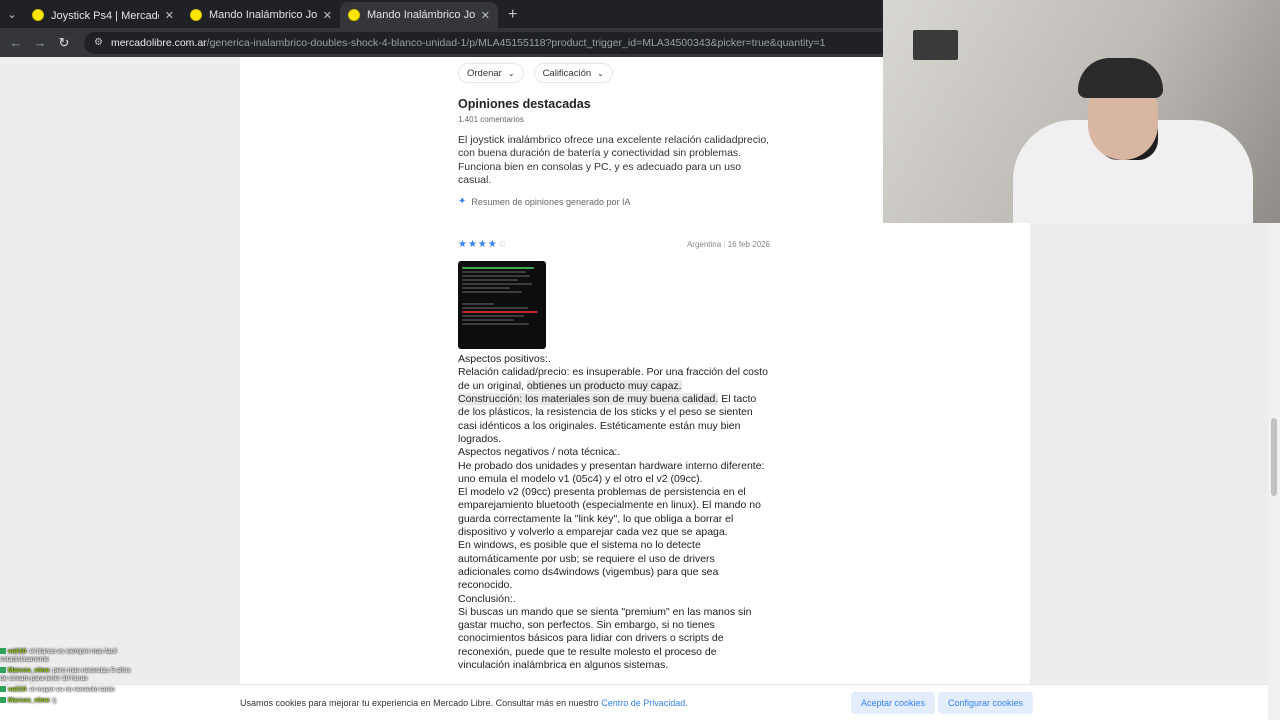 This screenshot has width=1280, height=720. Describe the element at coordinates (484, 73) in the screenshot. I see `sort-label: Ordenar` at that location.